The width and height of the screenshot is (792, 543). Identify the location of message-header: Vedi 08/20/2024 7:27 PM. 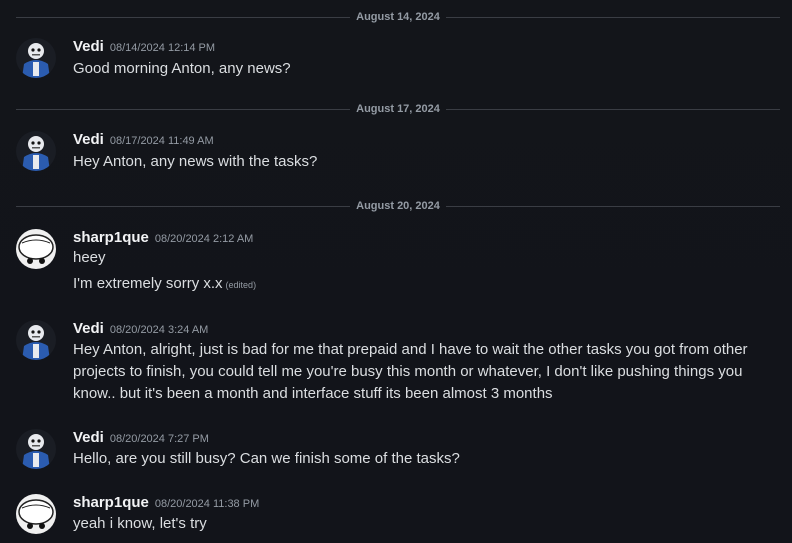
(141, 438).